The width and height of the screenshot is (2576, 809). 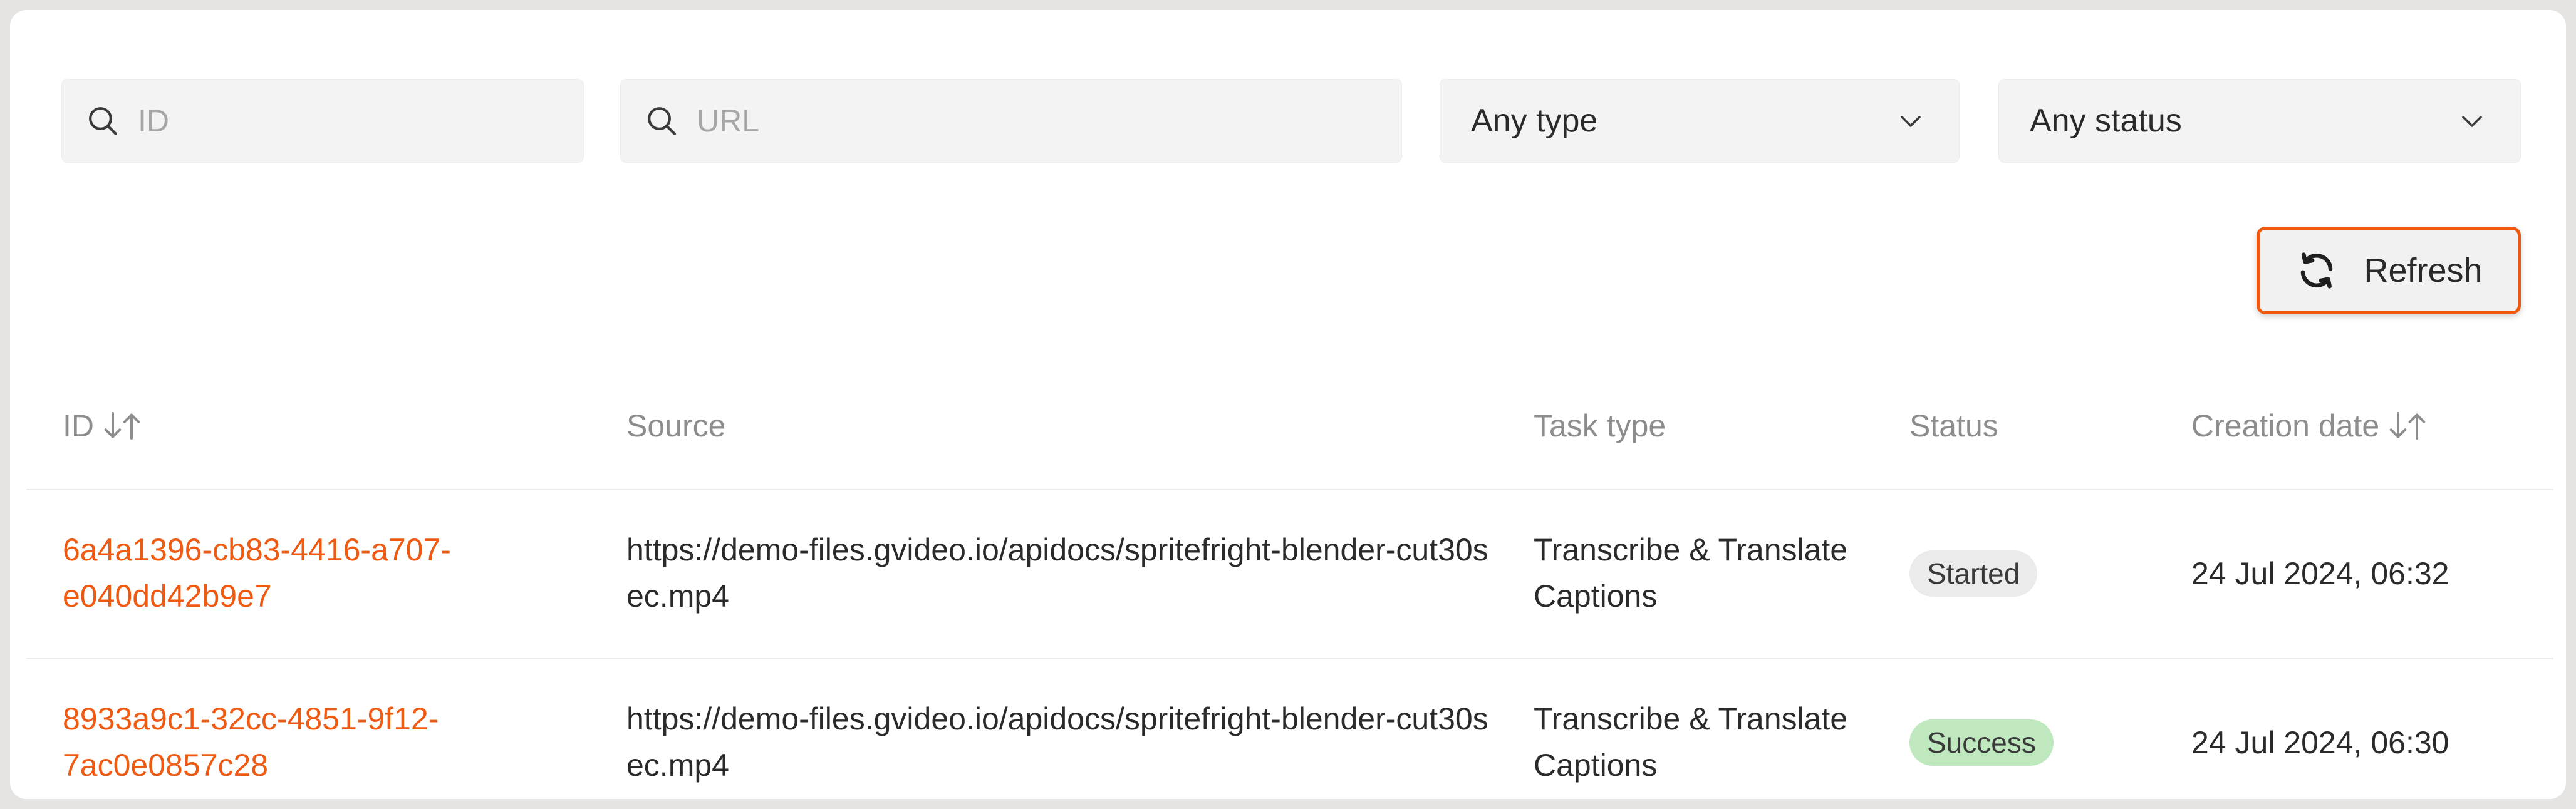 What do you see at coordinates (2317, 270) in the screenshot?
I see `refresh-icon` at bounding box center [2317, 270].